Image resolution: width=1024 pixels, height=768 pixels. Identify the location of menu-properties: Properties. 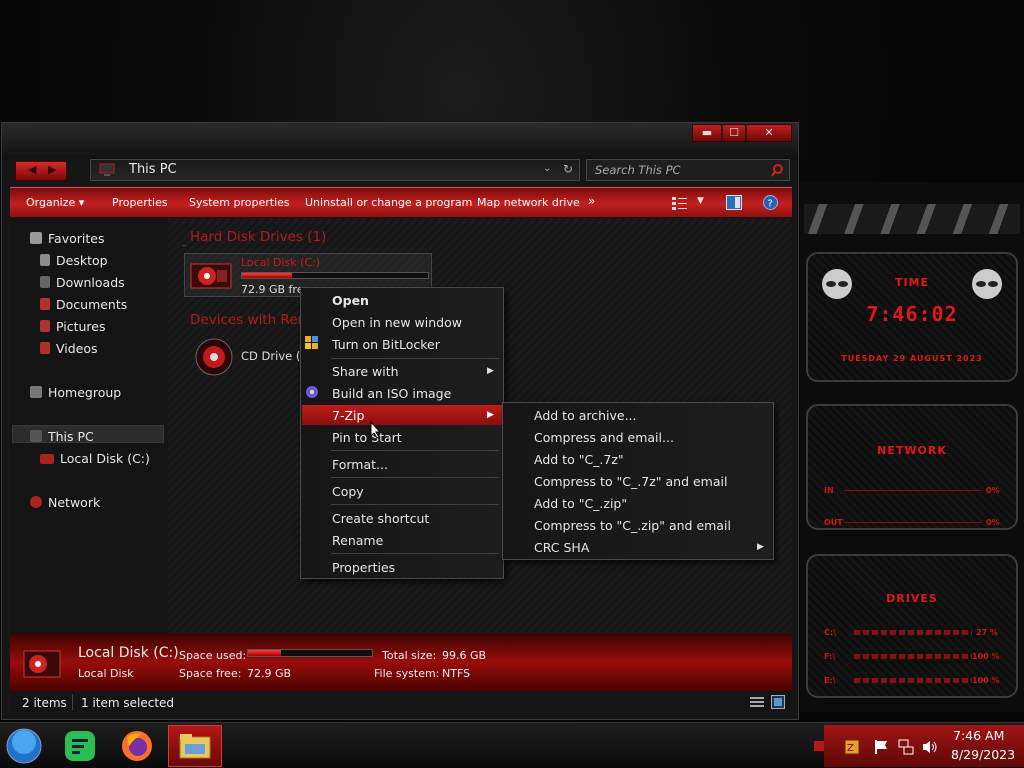
(363, 567).